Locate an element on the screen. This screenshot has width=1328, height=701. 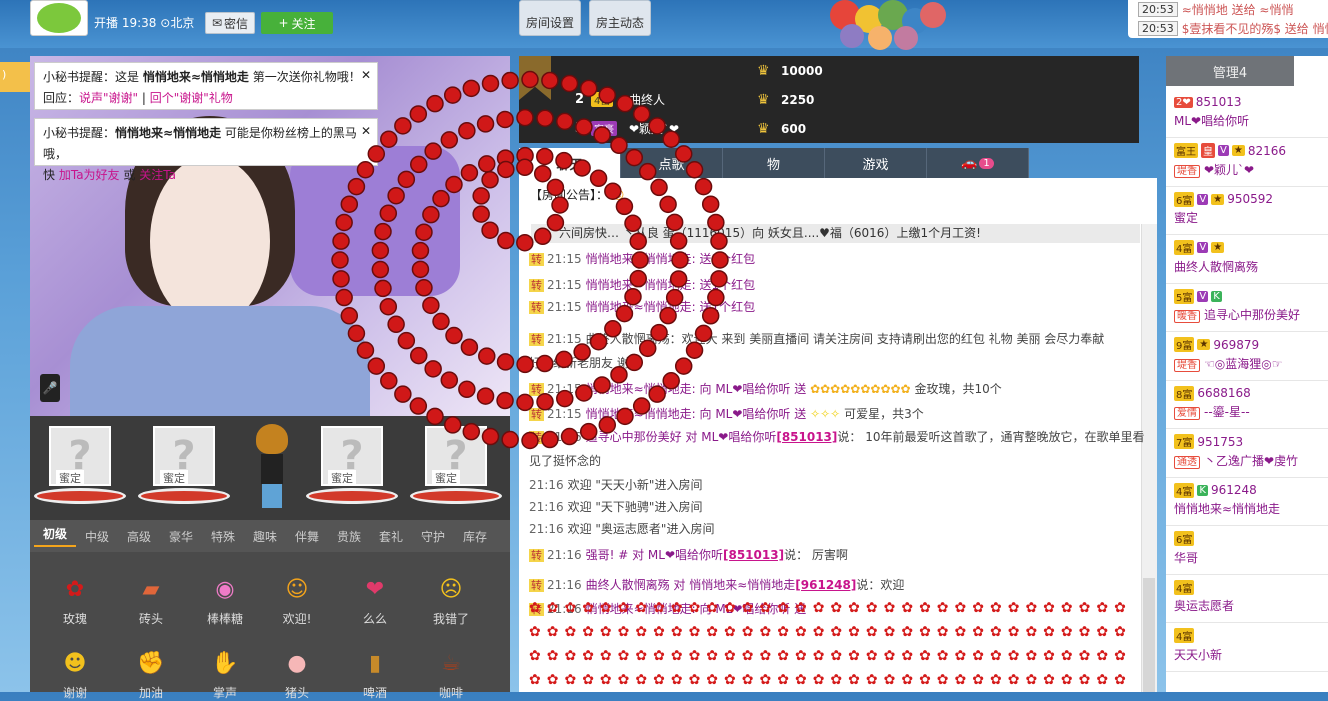
gift-tab: 贵族 is located at coordinates (349, 536).